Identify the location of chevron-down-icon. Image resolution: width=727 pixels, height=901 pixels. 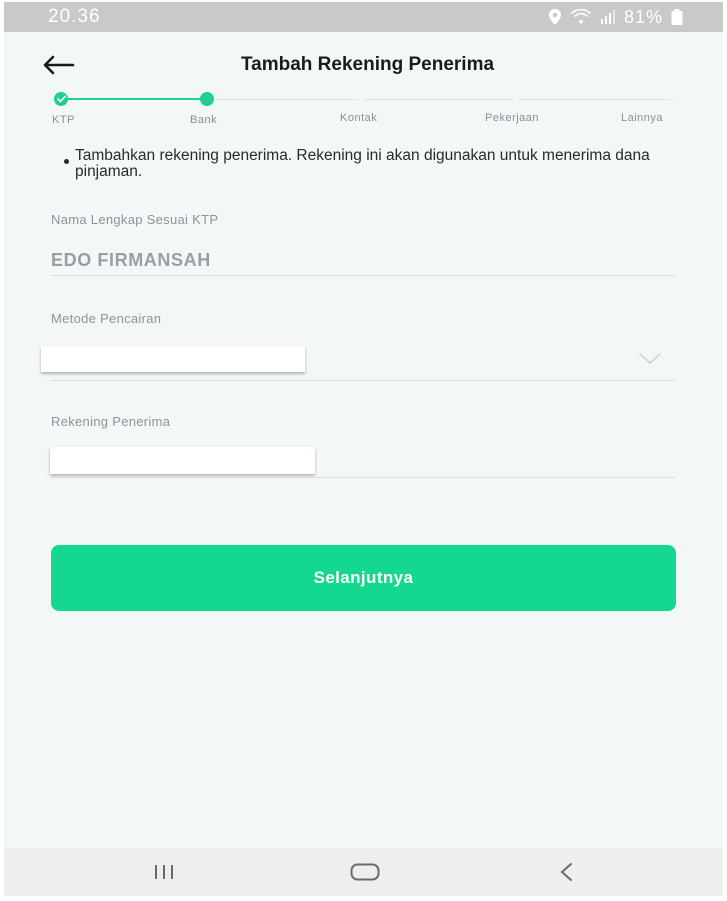
(650, 359).